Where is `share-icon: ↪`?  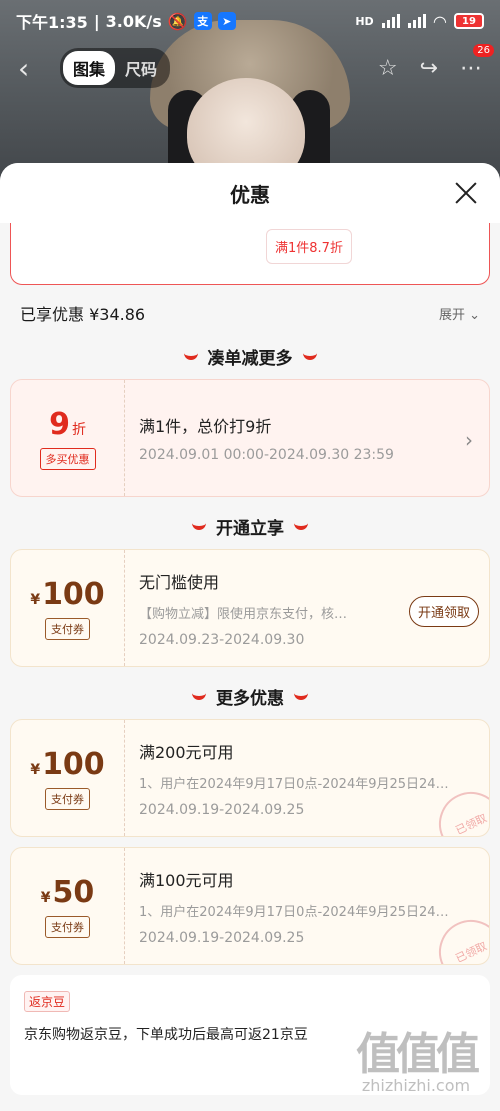
share-icon: ↪ is located at coordinates (429, 68).